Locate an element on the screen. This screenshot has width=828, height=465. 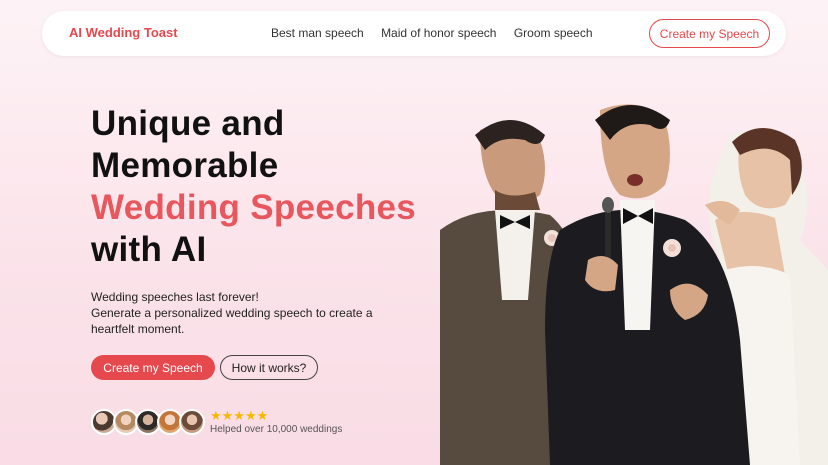
hero-title-line-2: Memorable is located at coordinates (185, 165).